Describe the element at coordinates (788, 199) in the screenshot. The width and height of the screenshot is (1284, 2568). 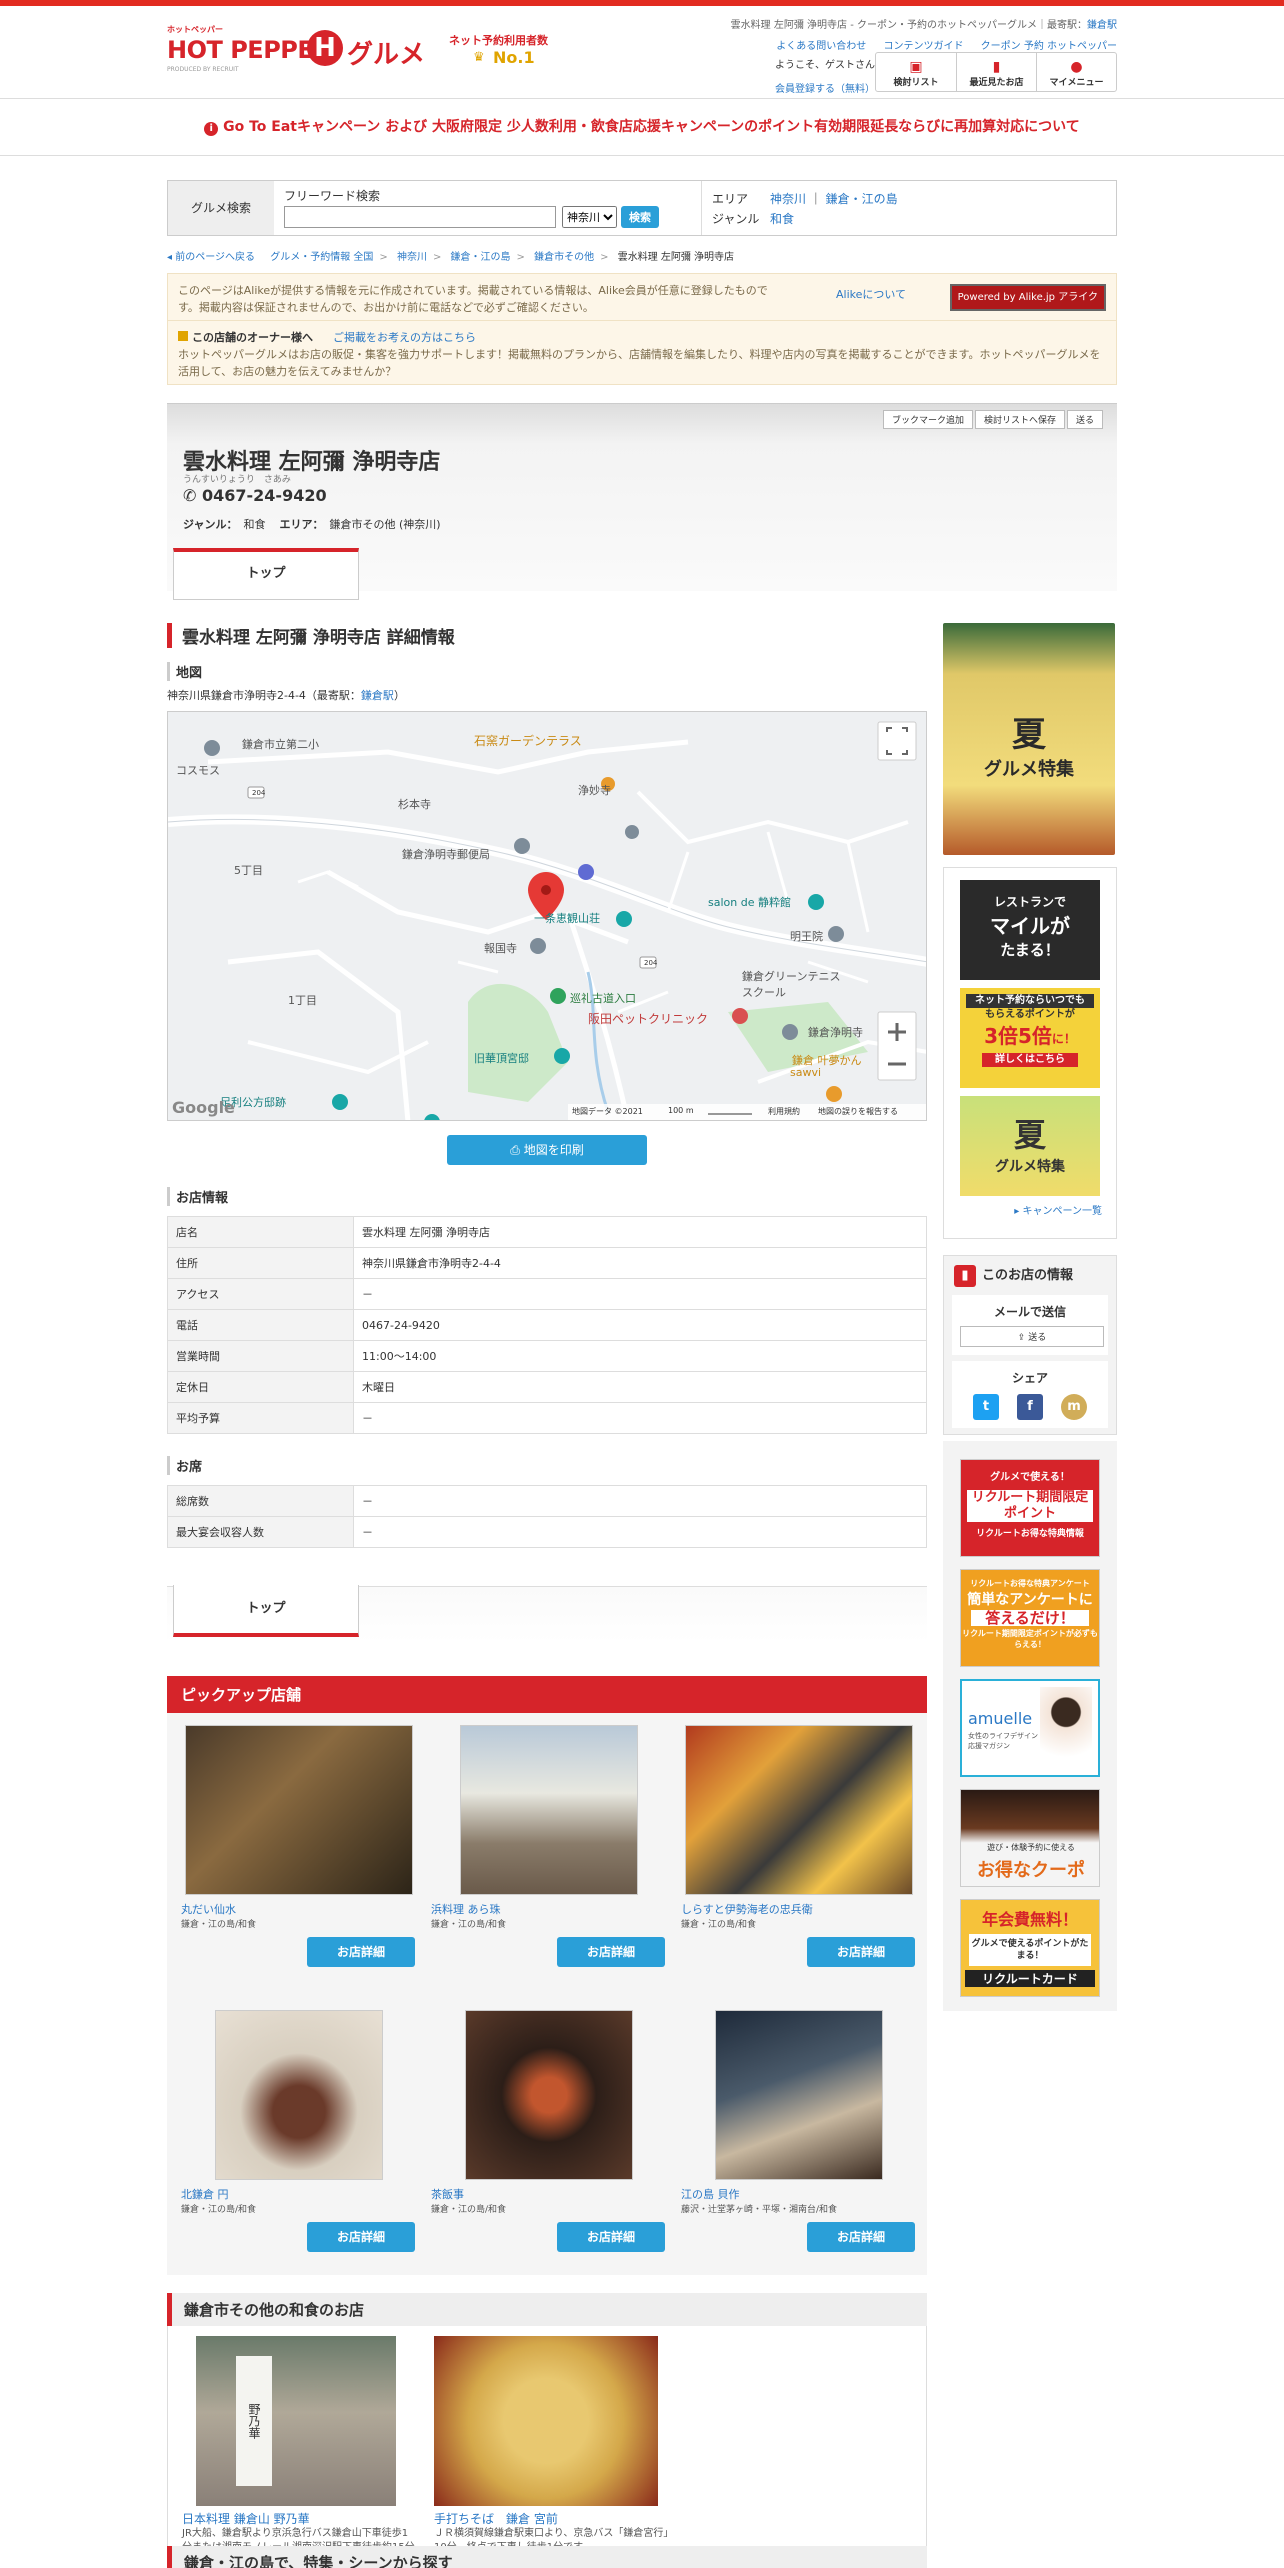
I see `cond-area-1: 神奈川` at that location.